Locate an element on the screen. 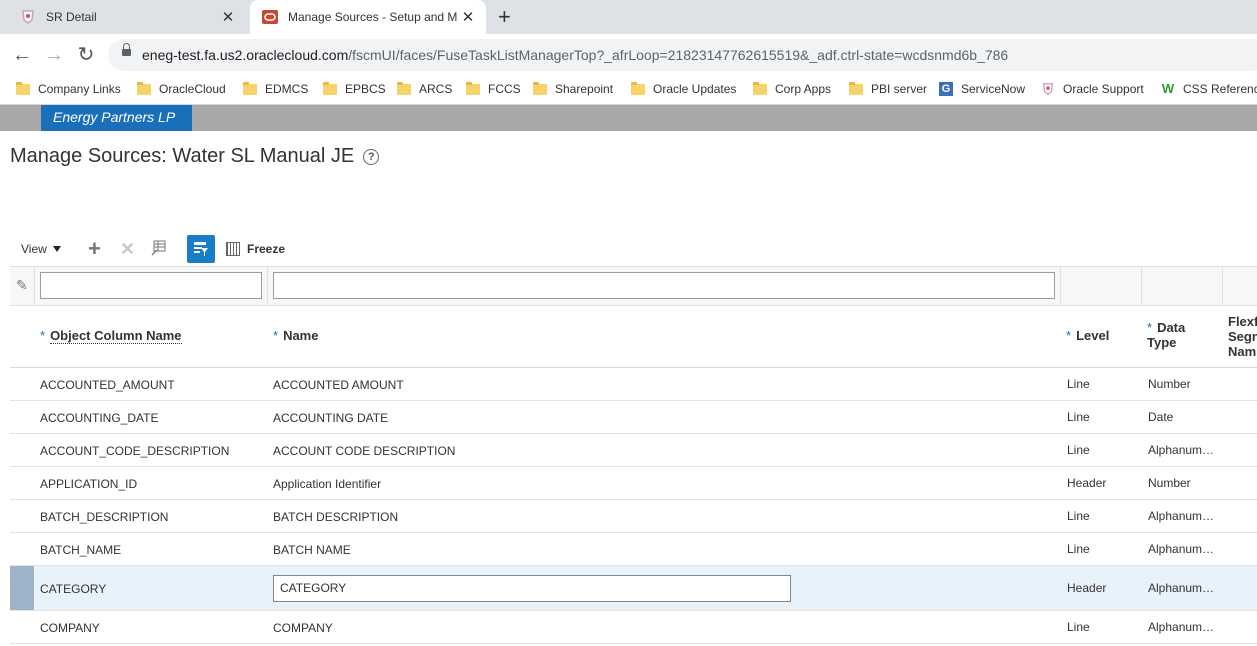 Image resolution: width=1257 pixels, height=646 pixels. plus-icon: + is located at coordinates (94, 248).